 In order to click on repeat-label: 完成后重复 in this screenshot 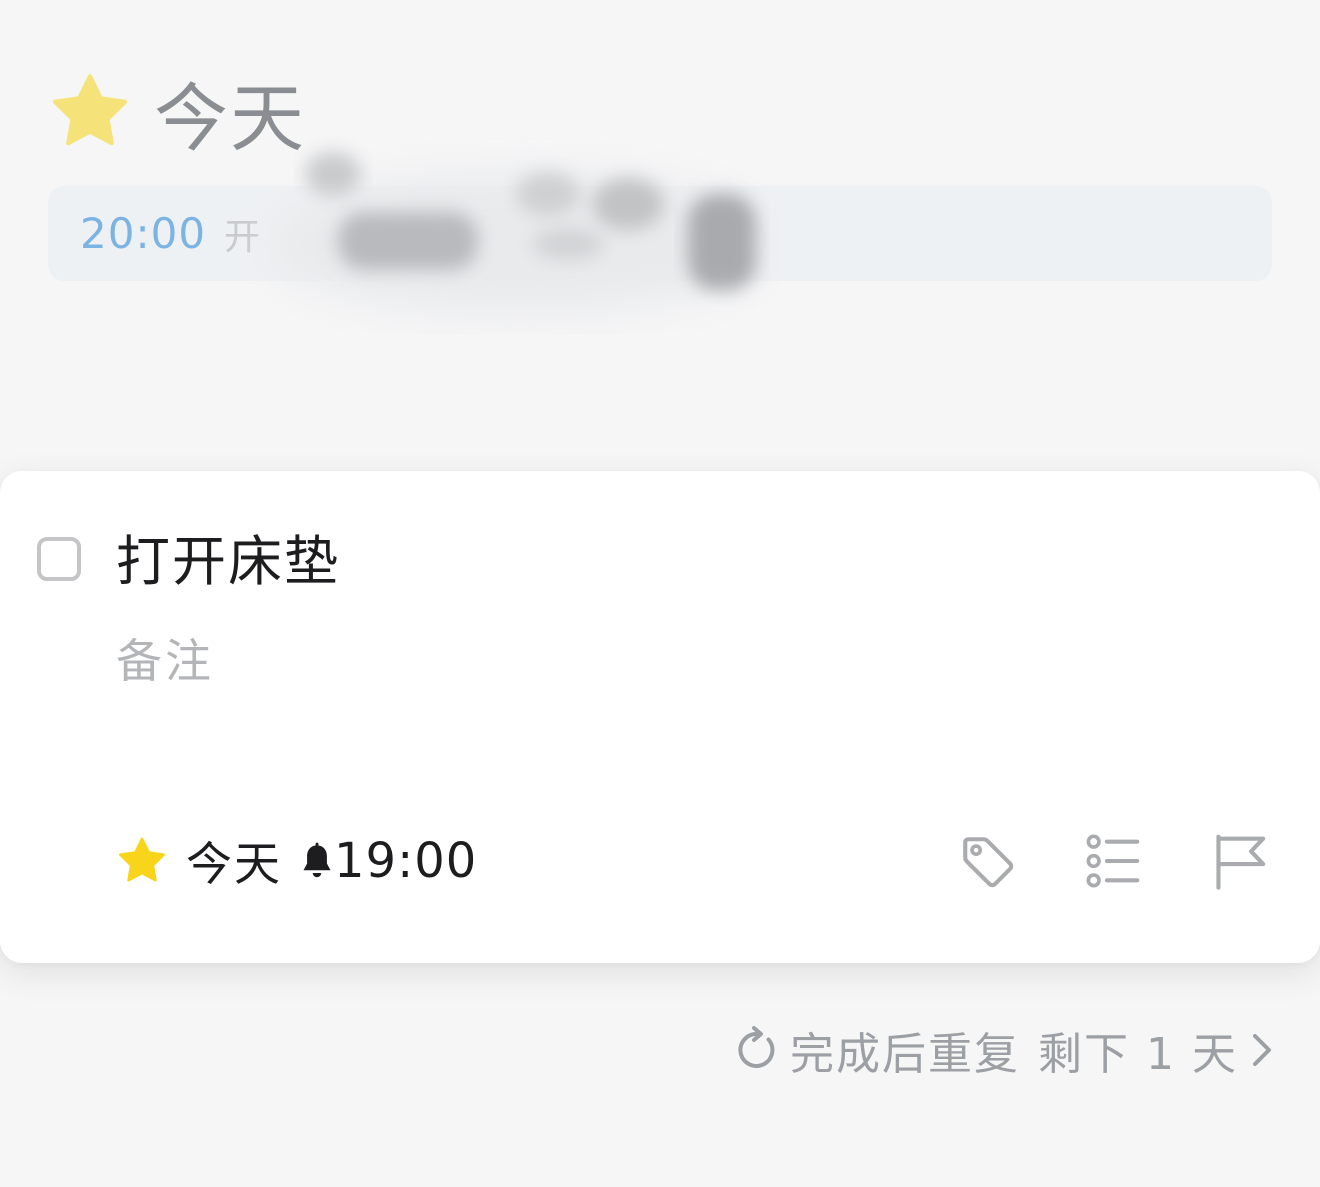, I will do `click(905, 1054)`.